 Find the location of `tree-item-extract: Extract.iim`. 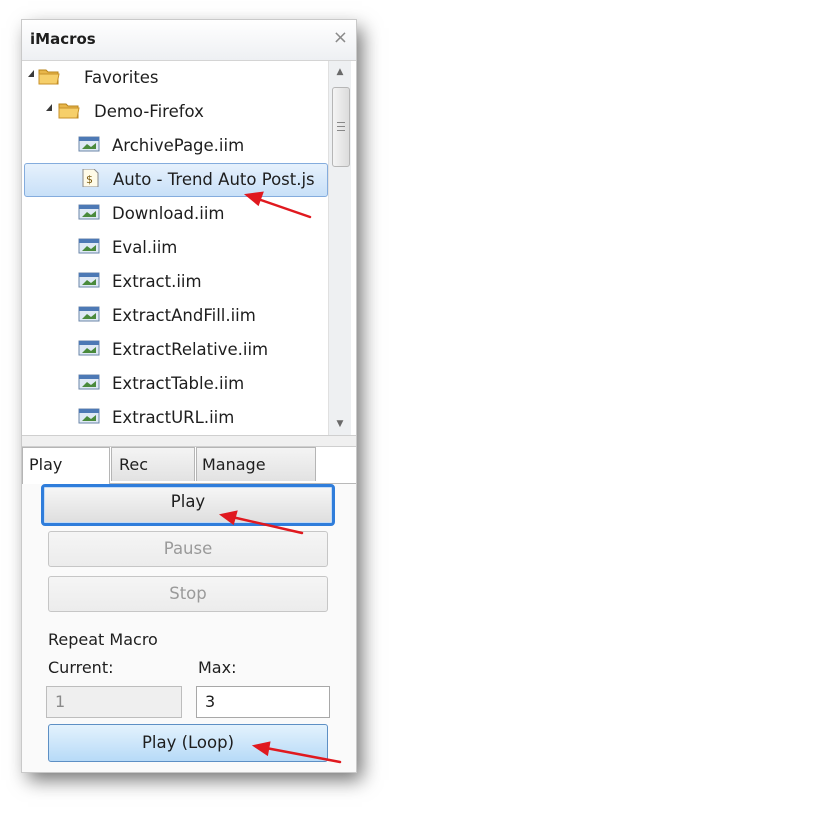

tree-item-extract: Extract.iim is located at coordinates (175, 282).